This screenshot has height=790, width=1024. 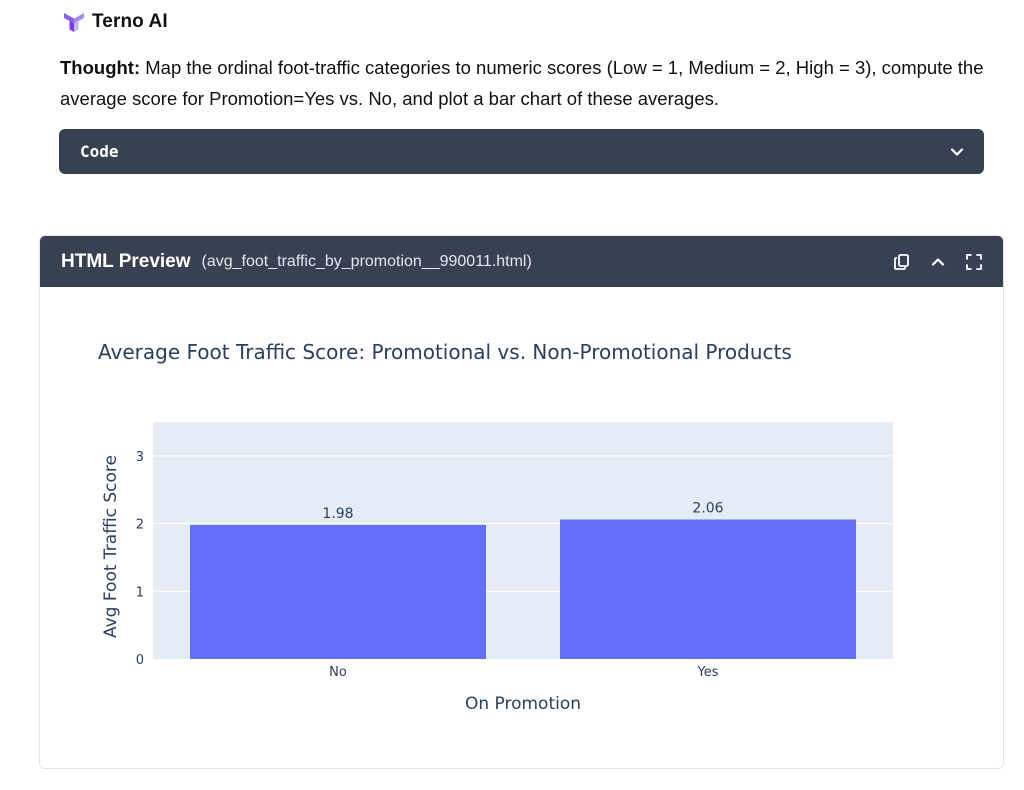 I want to click on y-tick-label: 3, so click(x=140, y=457).